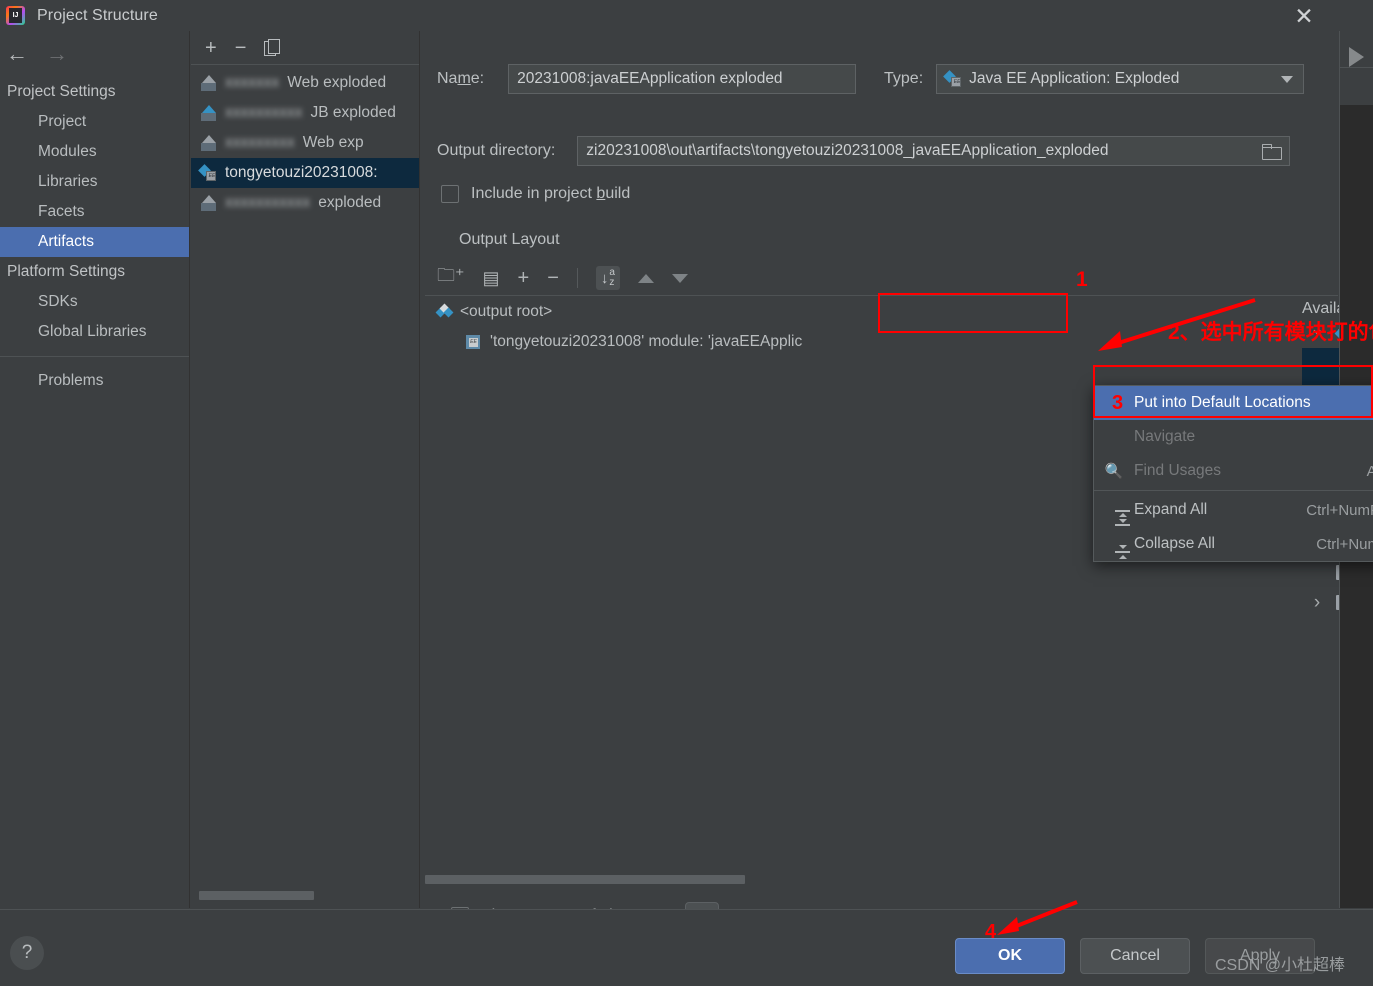 Image resolution: width=1373 pixels, height=986 pixels. I want to click on cancel-button: Cancel, so click(1135, 956).